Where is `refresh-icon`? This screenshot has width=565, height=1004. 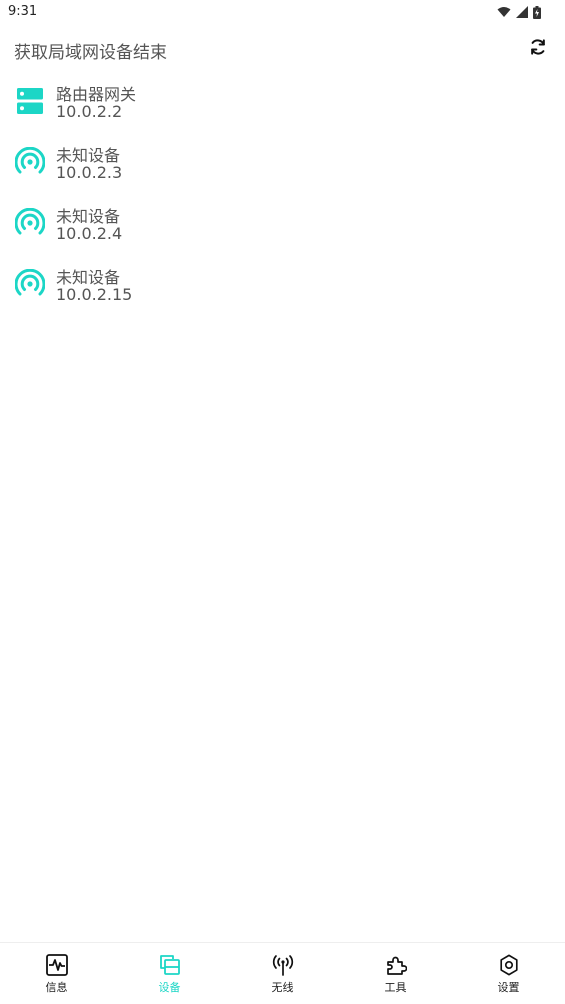
refresh-icon is located at coordinates (538, 49).